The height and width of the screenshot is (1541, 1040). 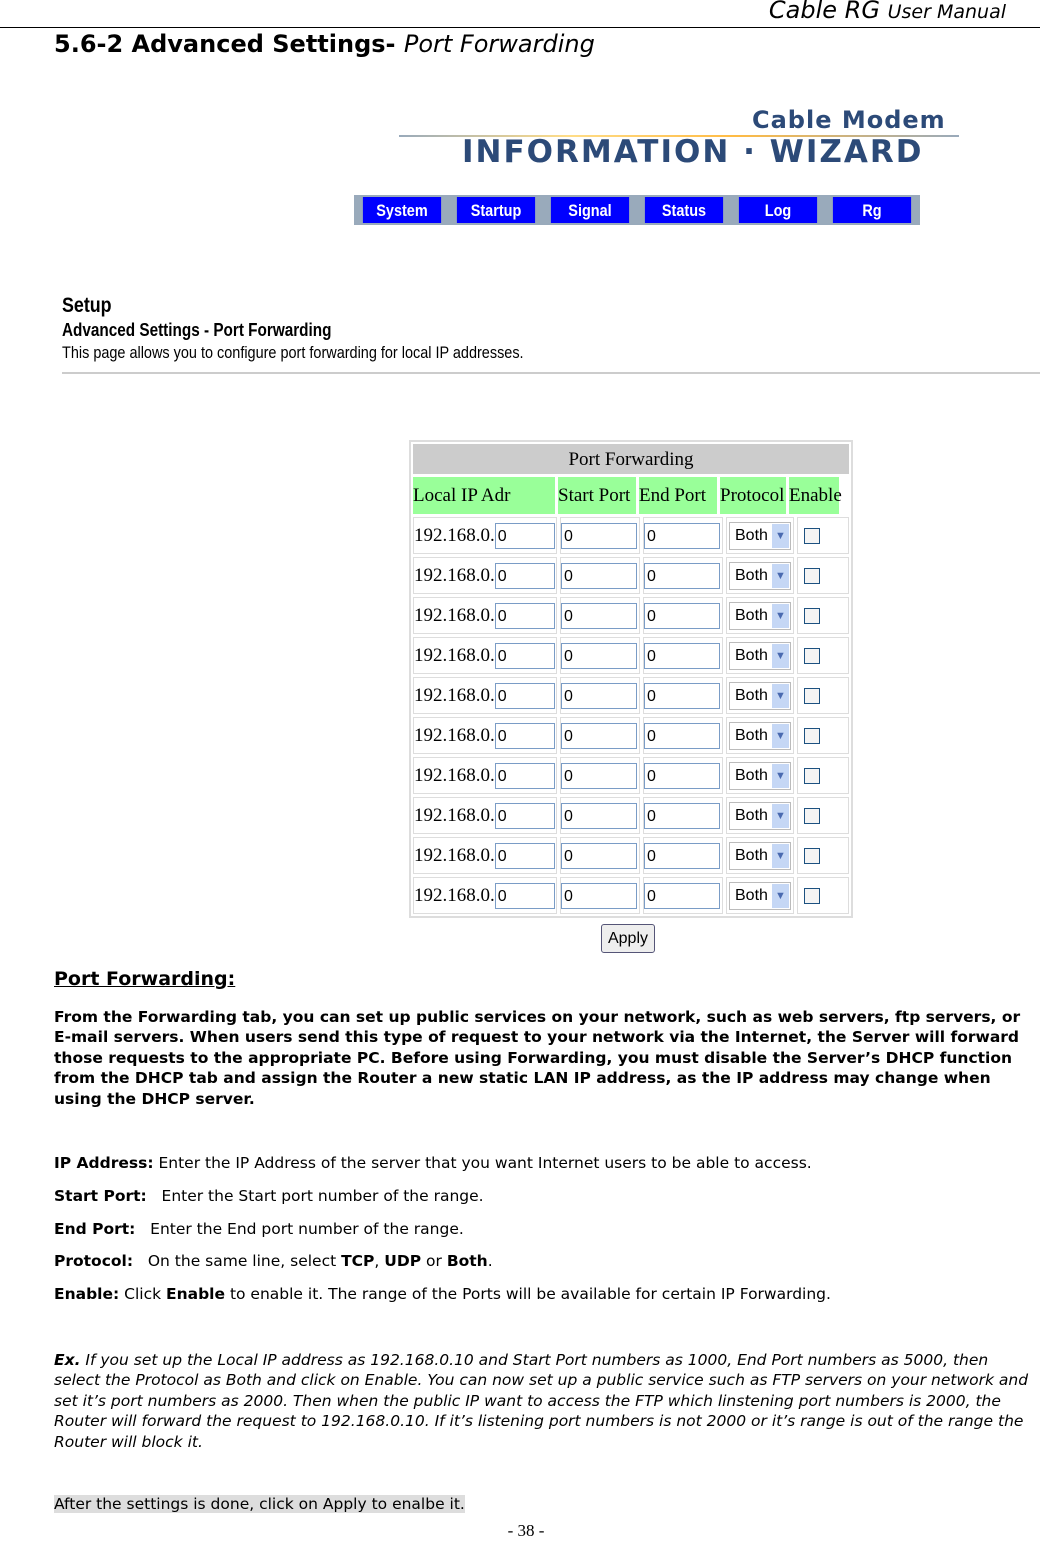 What do you see at coordinates (778, 210) in the screenshot?
I see `nav-log: Log` at bounding box center [778, 210].